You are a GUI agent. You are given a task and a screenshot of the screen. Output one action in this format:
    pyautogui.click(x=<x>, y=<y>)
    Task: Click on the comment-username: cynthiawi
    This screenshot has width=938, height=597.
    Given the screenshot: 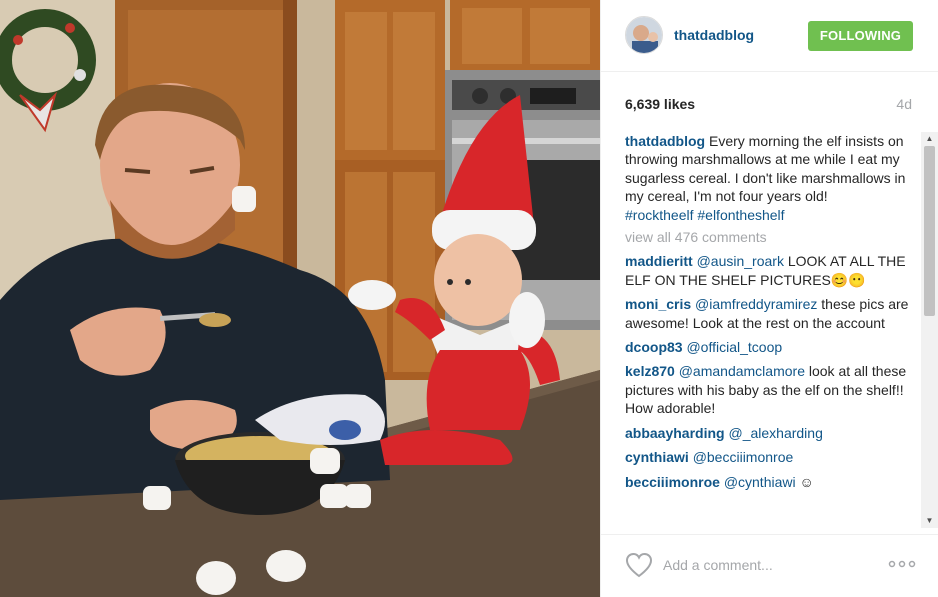 What is the action you would take?
    pyautogui.click(x=657, y=457)
    